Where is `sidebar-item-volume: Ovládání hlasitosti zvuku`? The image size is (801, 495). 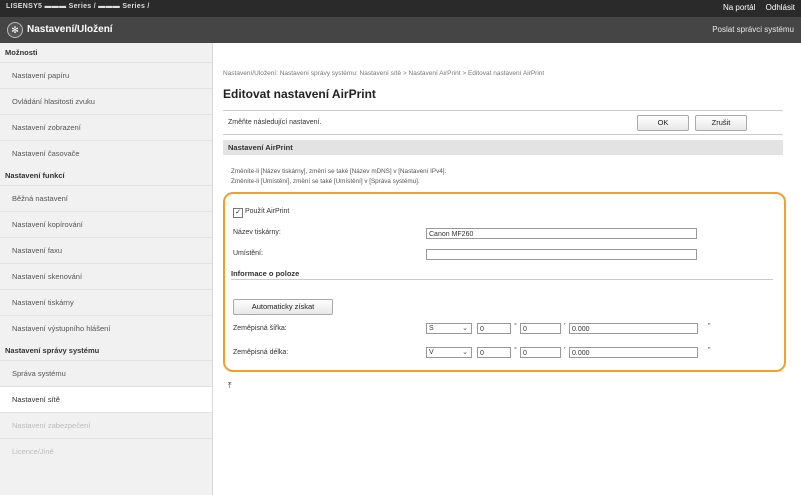 sidebar-item-volume: Ovládání hlasitosti zvuku is located at coordinates (106, 101).